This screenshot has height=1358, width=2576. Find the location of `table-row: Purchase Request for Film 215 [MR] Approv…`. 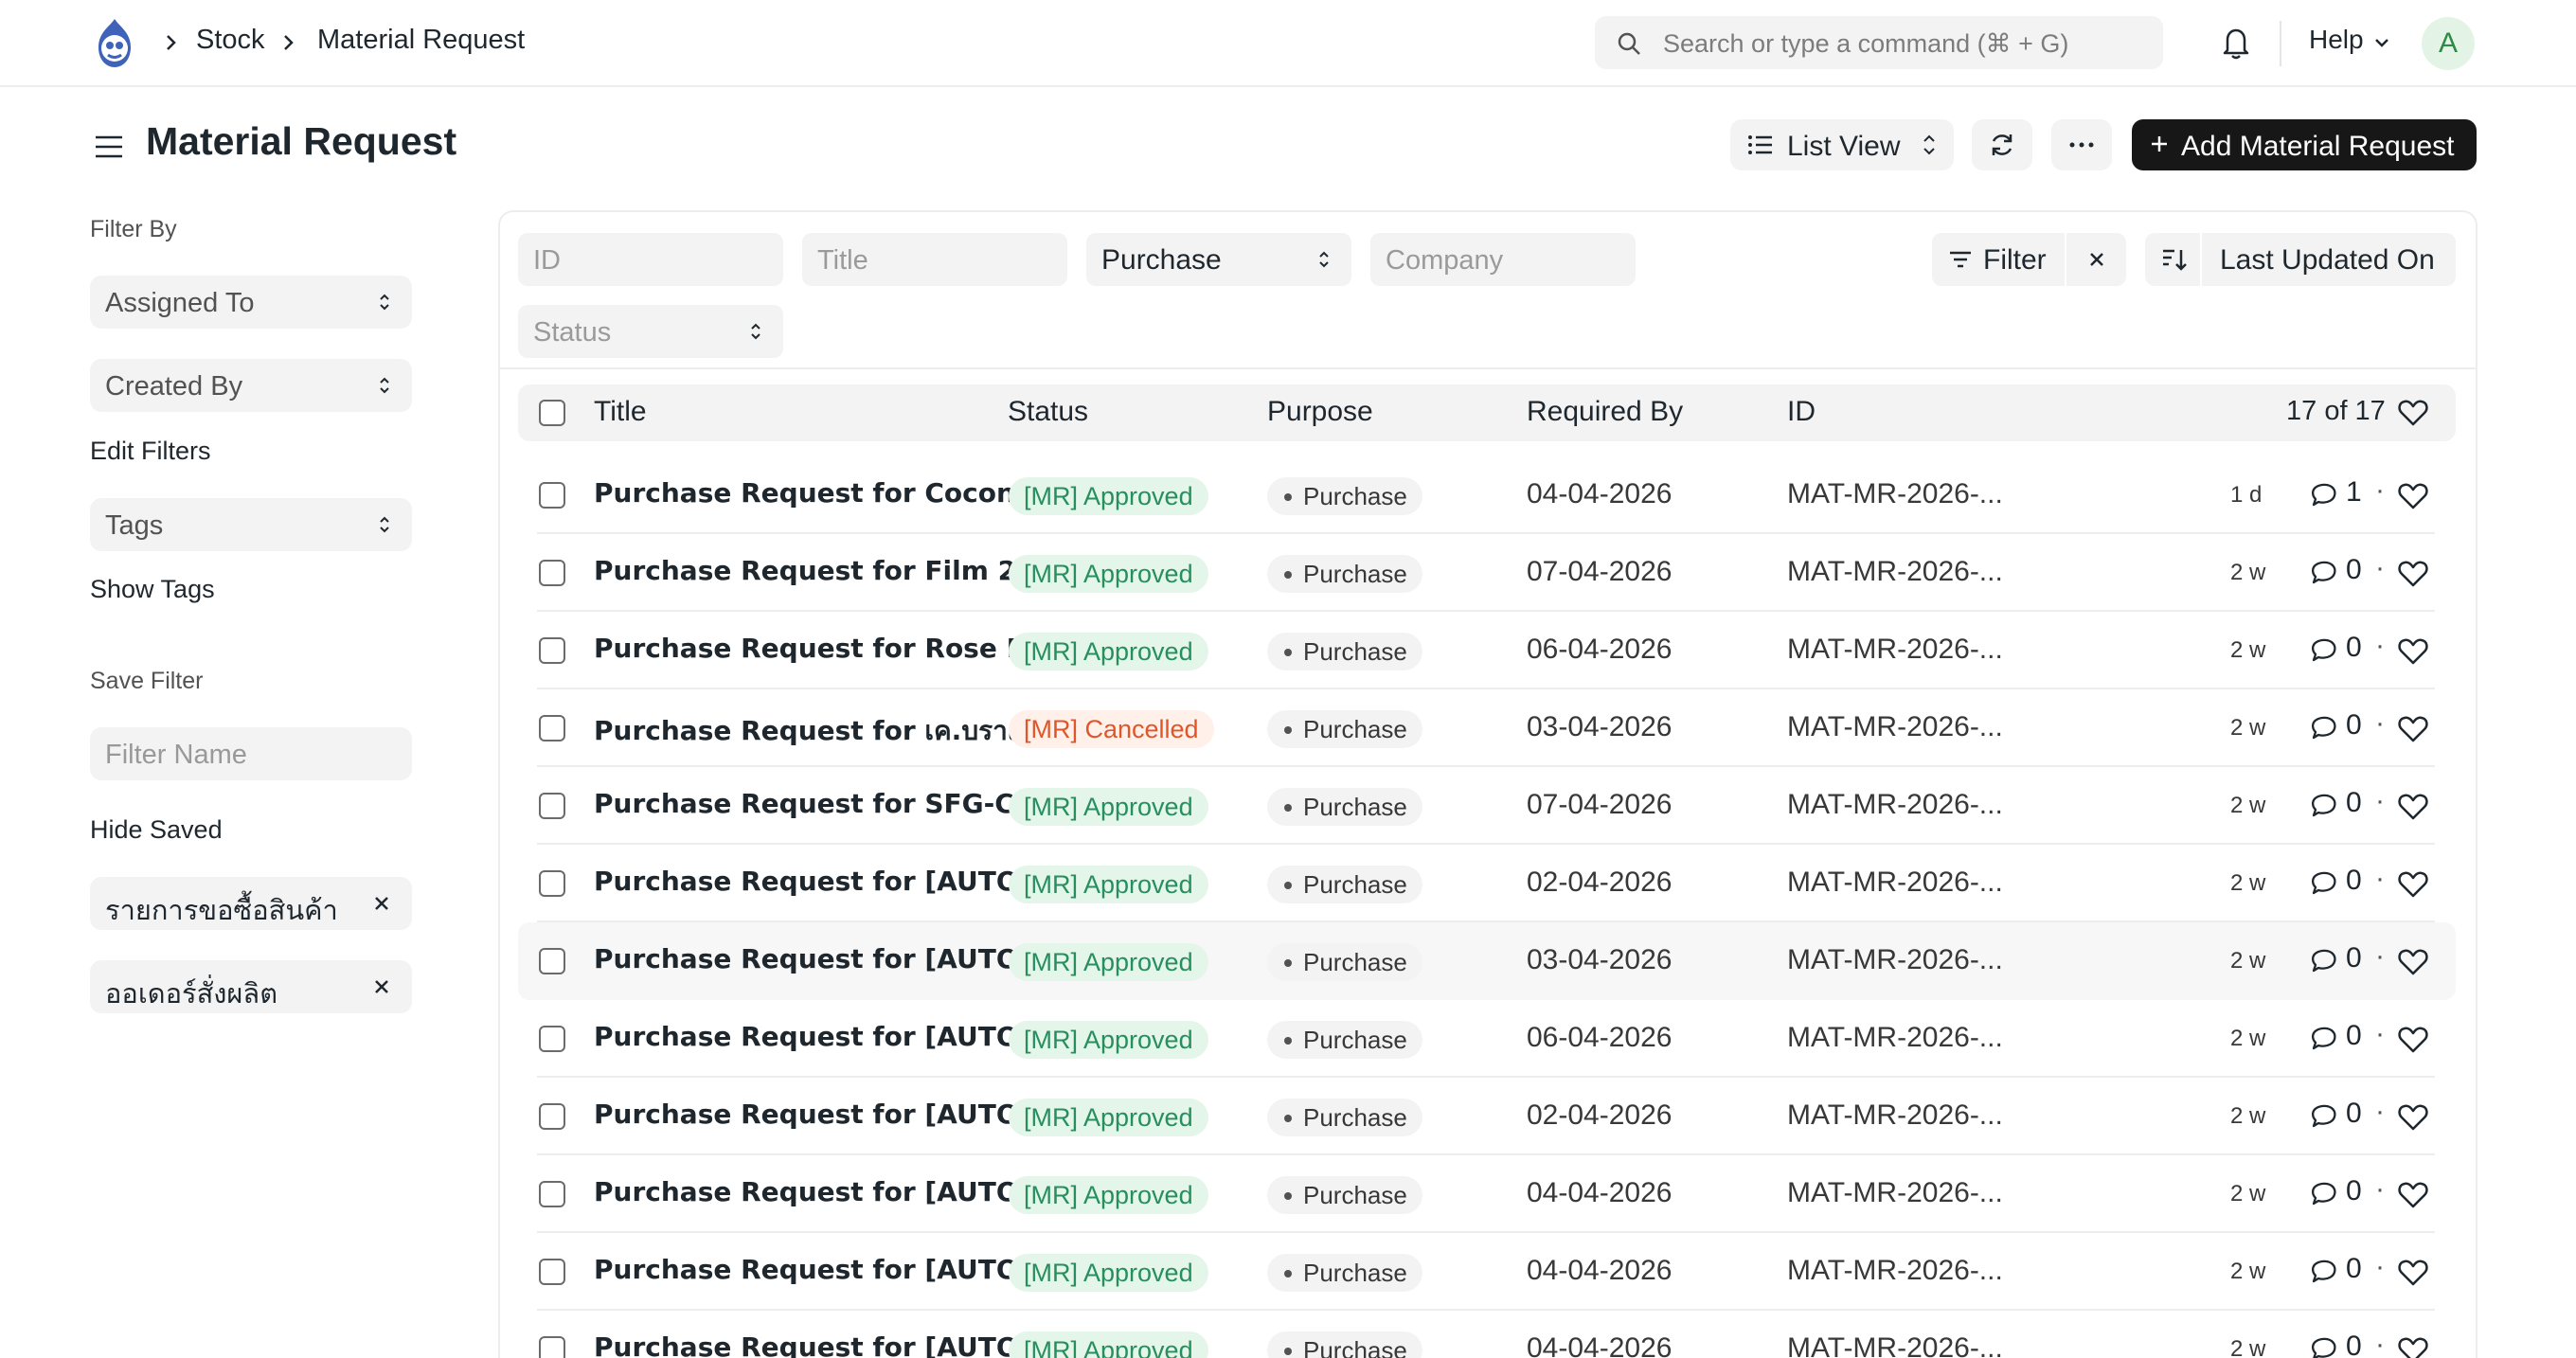

table-row: Purchase Request for Film 215 [MR] Approv… is located at coordinates (1487, 573).